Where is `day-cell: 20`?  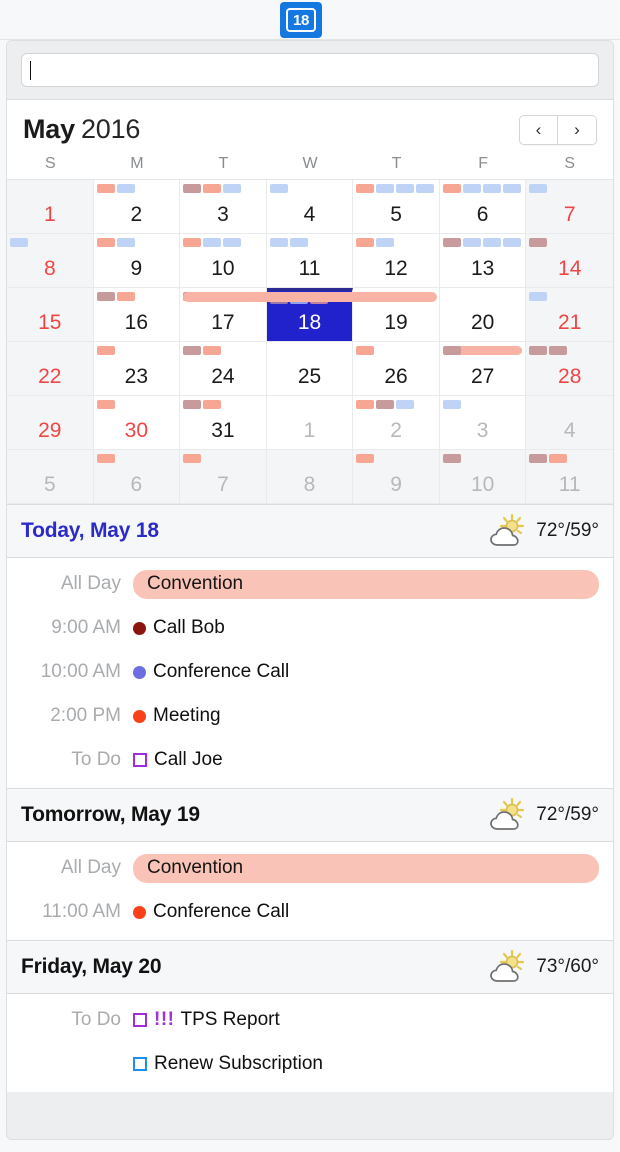 day-cell: 20 is located at coordinates (483, 315).